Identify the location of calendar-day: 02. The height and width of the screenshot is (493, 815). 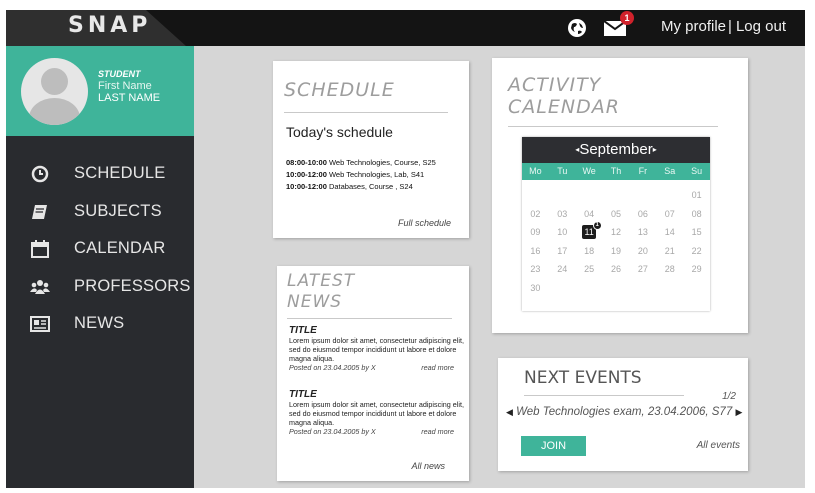
(535, 214).